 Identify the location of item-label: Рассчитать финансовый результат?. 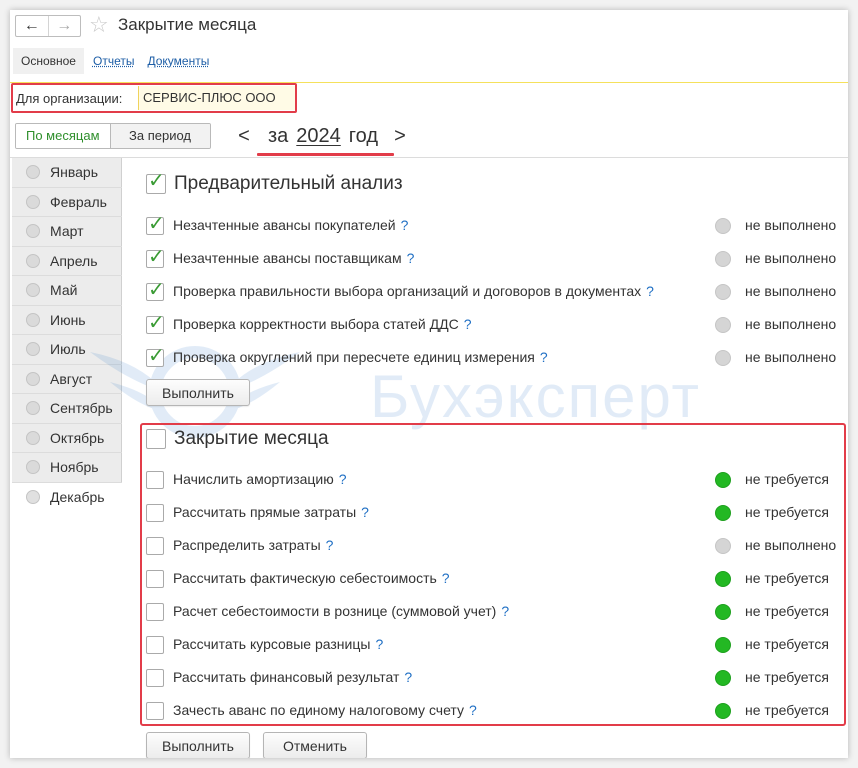
(292, 677).